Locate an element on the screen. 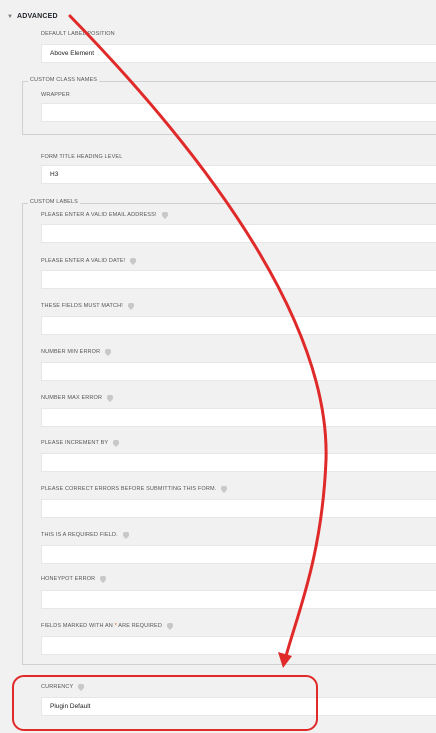 The image size is (436, 733). advanced-section-header: ADVANCED is located at coordinates (37, 16).